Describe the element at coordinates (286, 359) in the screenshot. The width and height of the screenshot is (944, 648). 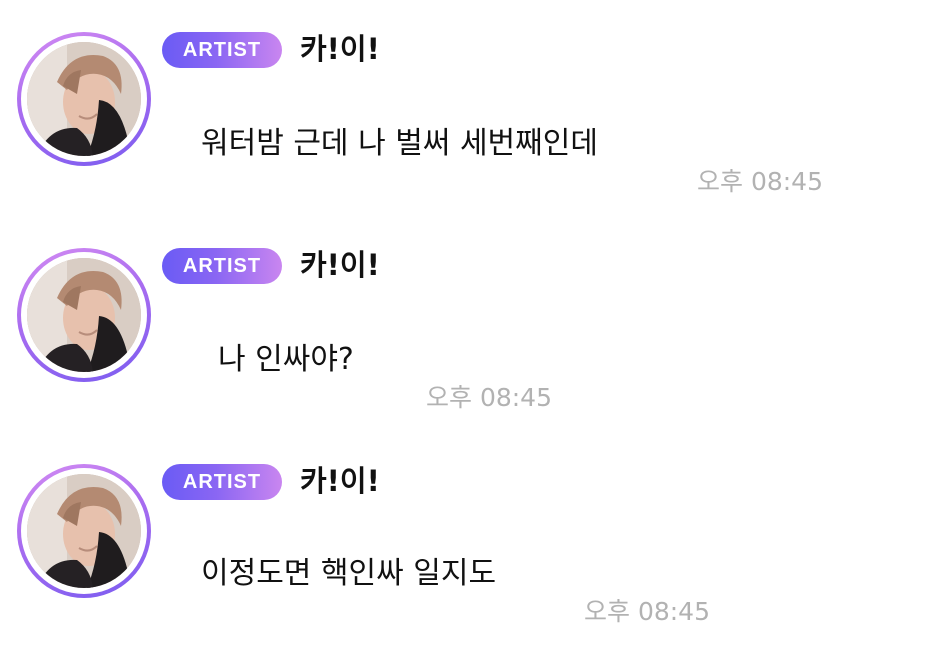
I see `message-text: 나 인싸야?` at that location.